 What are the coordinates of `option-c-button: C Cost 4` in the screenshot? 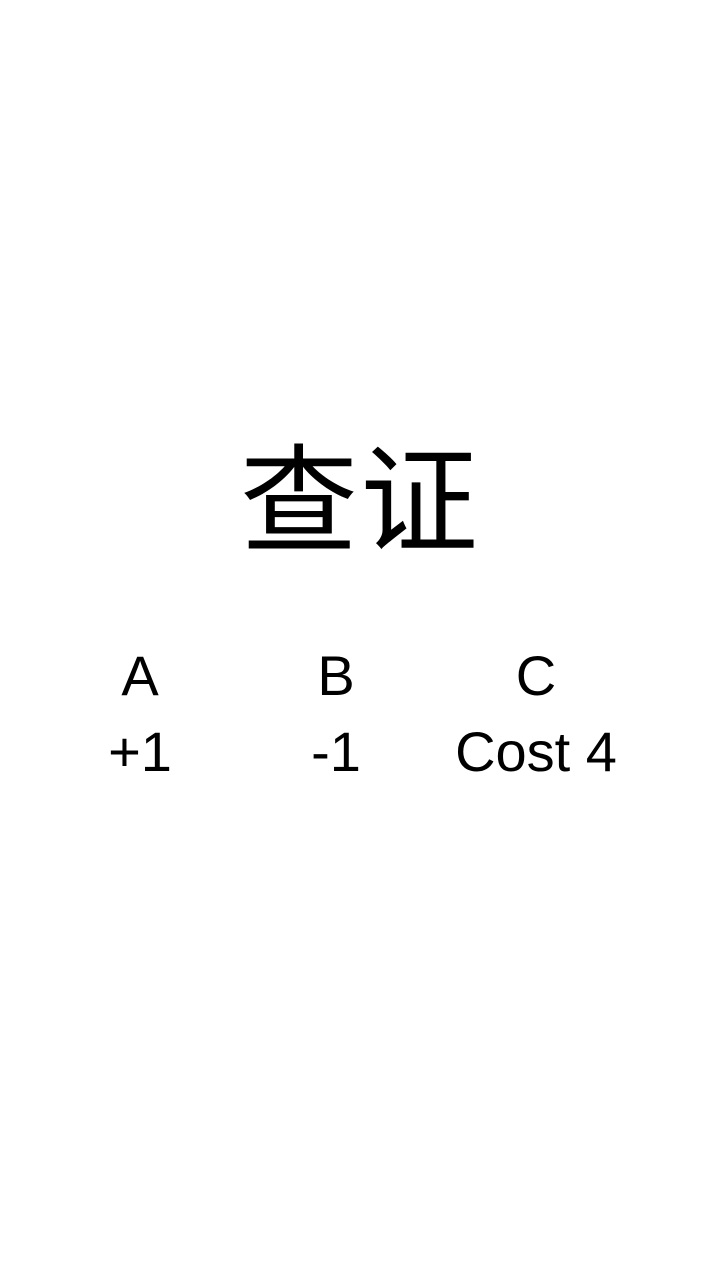 It's located at (536, 716).